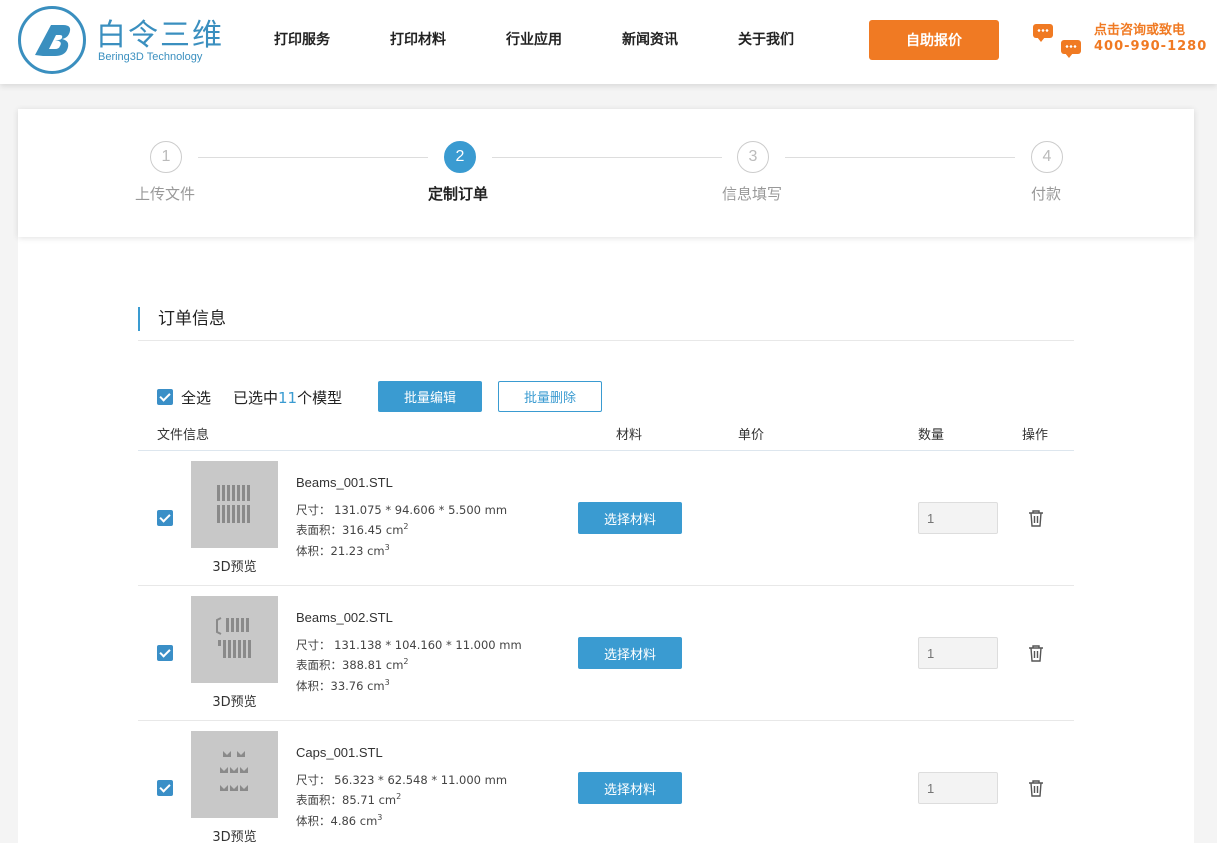 This screenshot has width=1217, height=843. I want to click on nav-about-us: 关于我们, so click(766, 40).